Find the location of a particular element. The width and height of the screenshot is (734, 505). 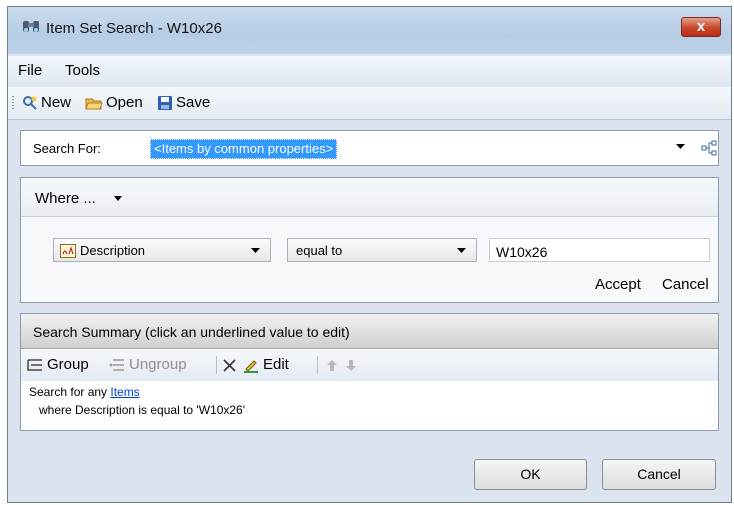

move-up-icon is located at coordinates (332, 365).